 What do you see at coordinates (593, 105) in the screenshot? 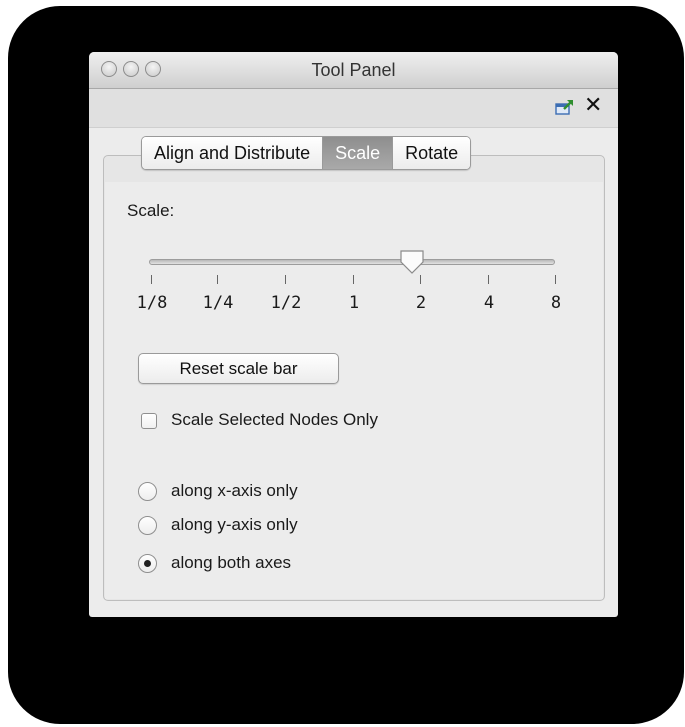
I see `close-icon: ✕` at bounding box center [593, 105].